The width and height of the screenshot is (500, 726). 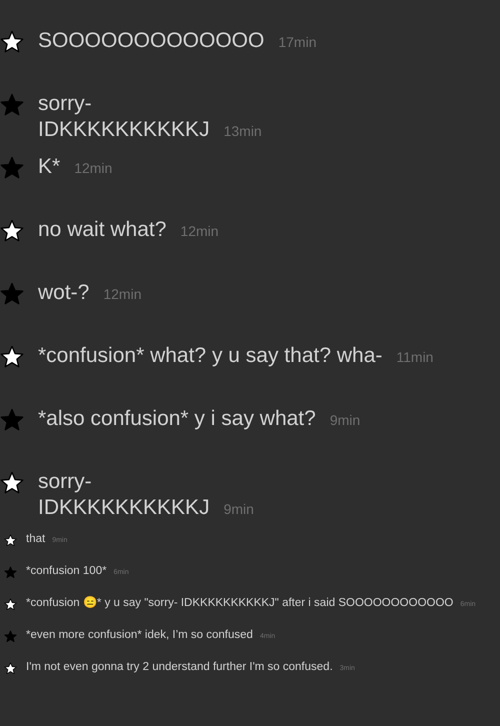 I want to click on message-text: SOOOOOOOOOOOOO, so click(x=151, y=41).